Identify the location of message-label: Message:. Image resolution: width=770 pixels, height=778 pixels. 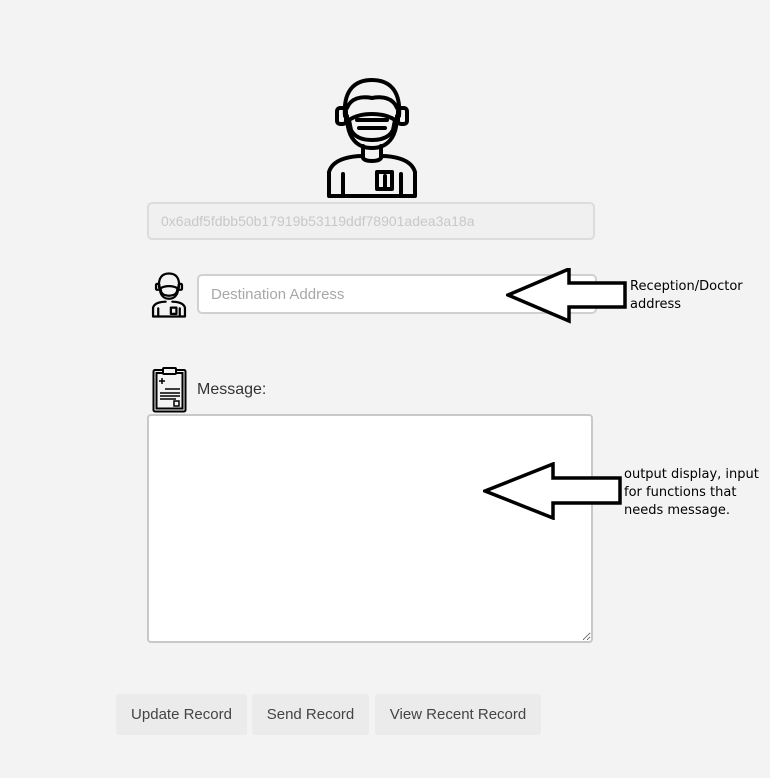
(232, 389).